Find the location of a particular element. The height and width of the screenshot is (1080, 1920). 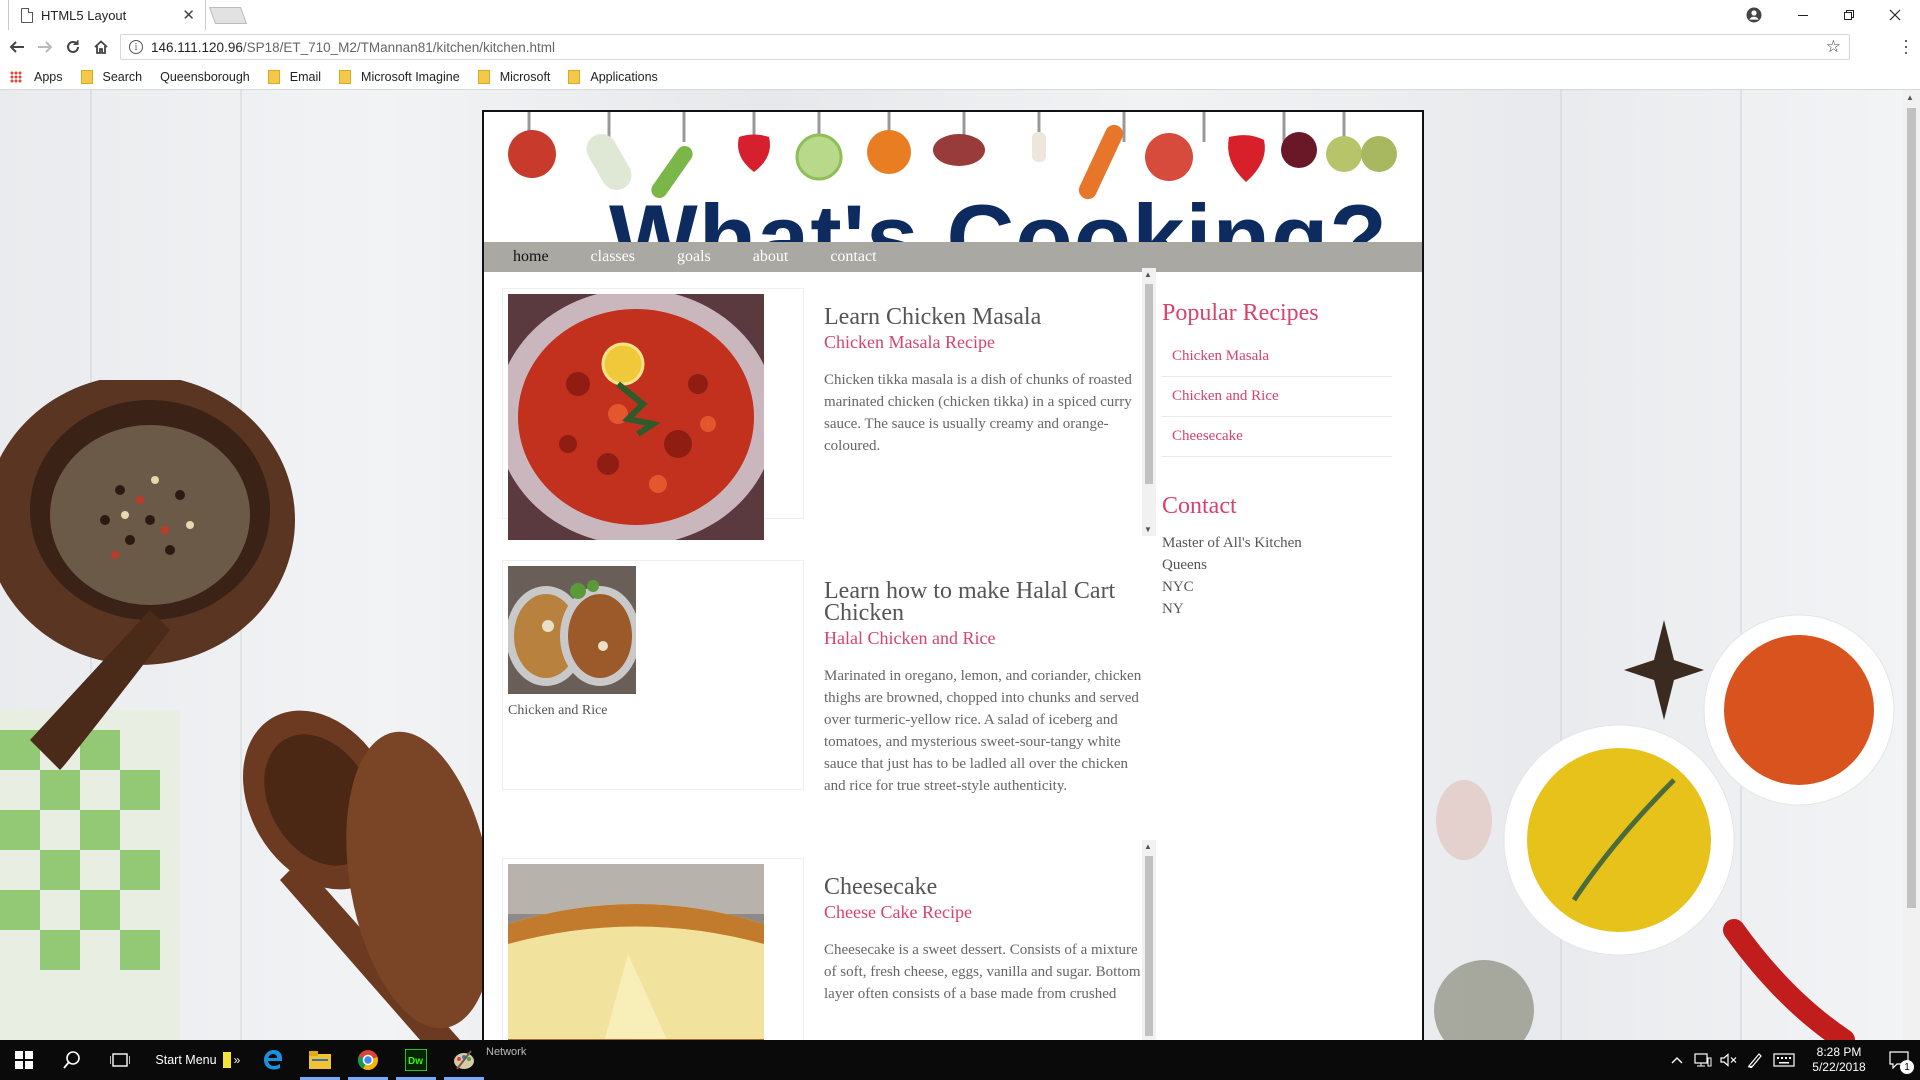

article-scrollbar: ▲ ▼ is located at coordinates (1149, 402).